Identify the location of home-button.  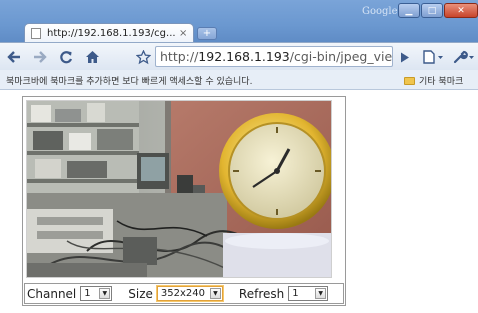
(92, 57).